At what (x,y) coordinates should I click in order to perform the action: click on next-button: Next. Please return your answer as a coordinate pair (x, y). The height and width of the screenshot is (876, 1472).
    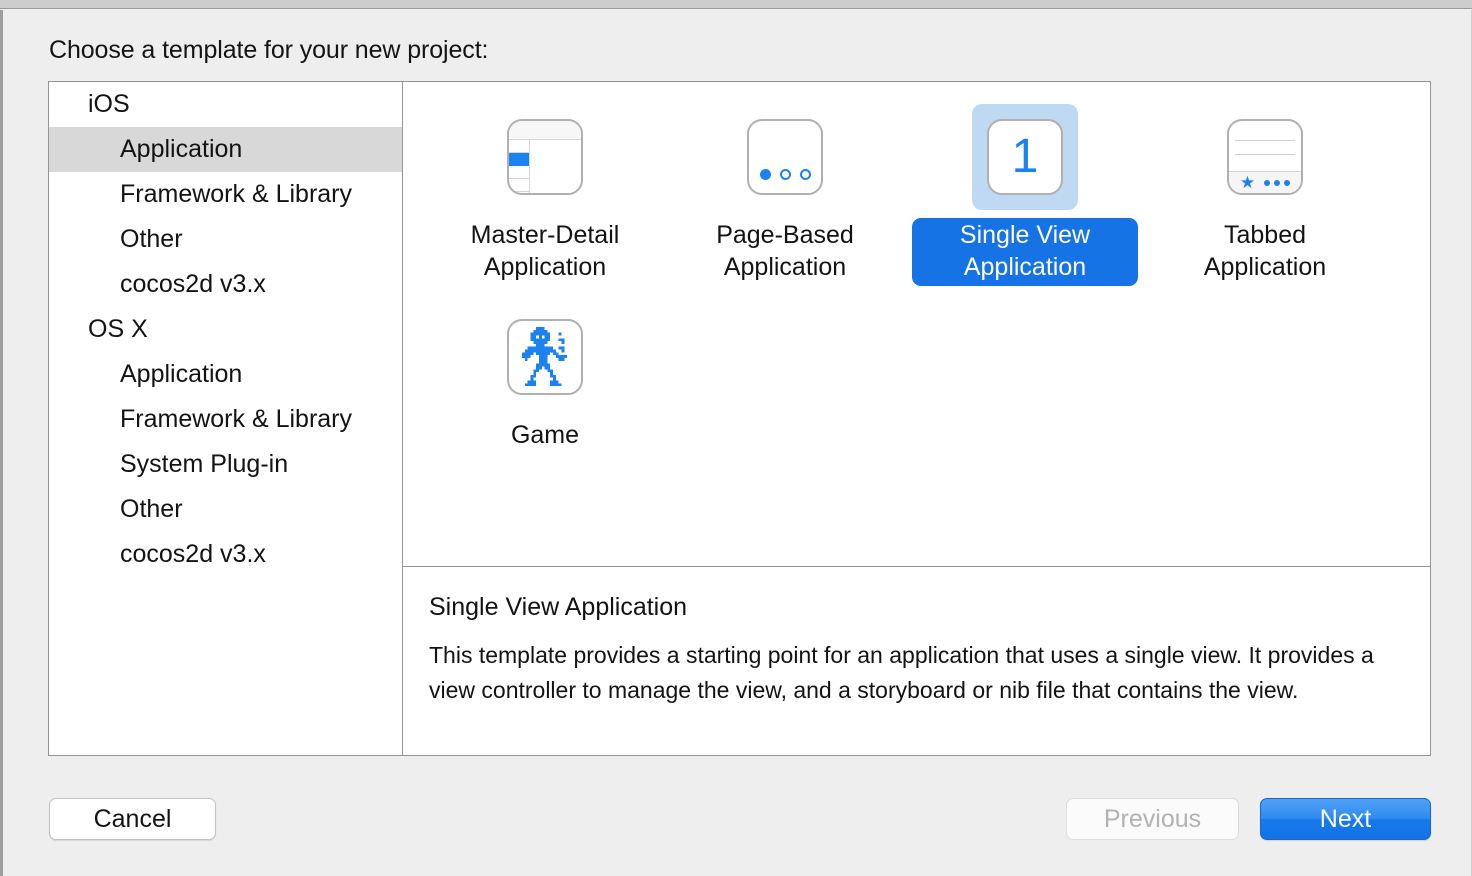
    Looking at the image, I should click on (1345, 819).